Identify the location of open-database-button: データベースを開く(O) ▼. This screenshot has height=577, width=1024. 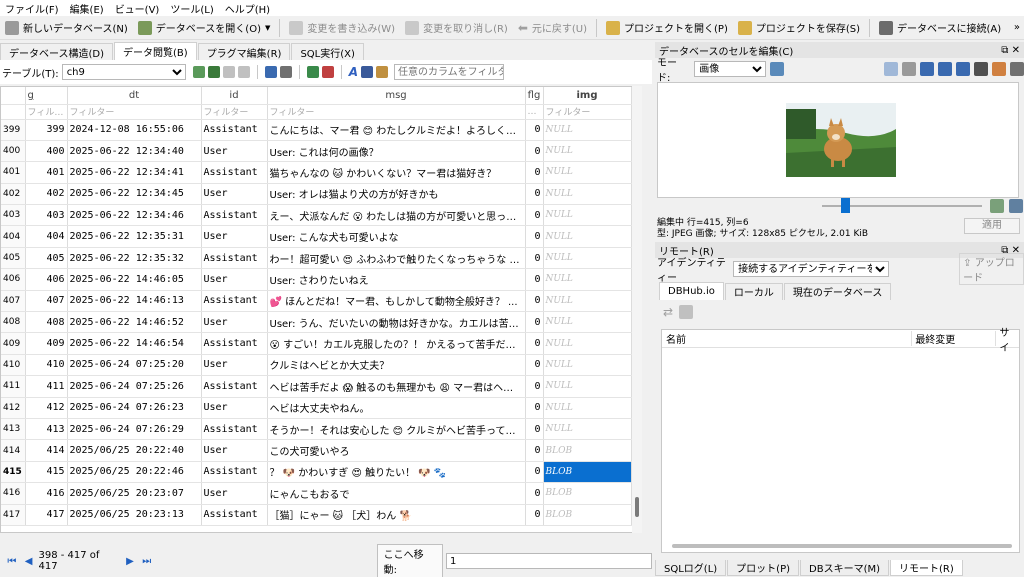
(204, 28).